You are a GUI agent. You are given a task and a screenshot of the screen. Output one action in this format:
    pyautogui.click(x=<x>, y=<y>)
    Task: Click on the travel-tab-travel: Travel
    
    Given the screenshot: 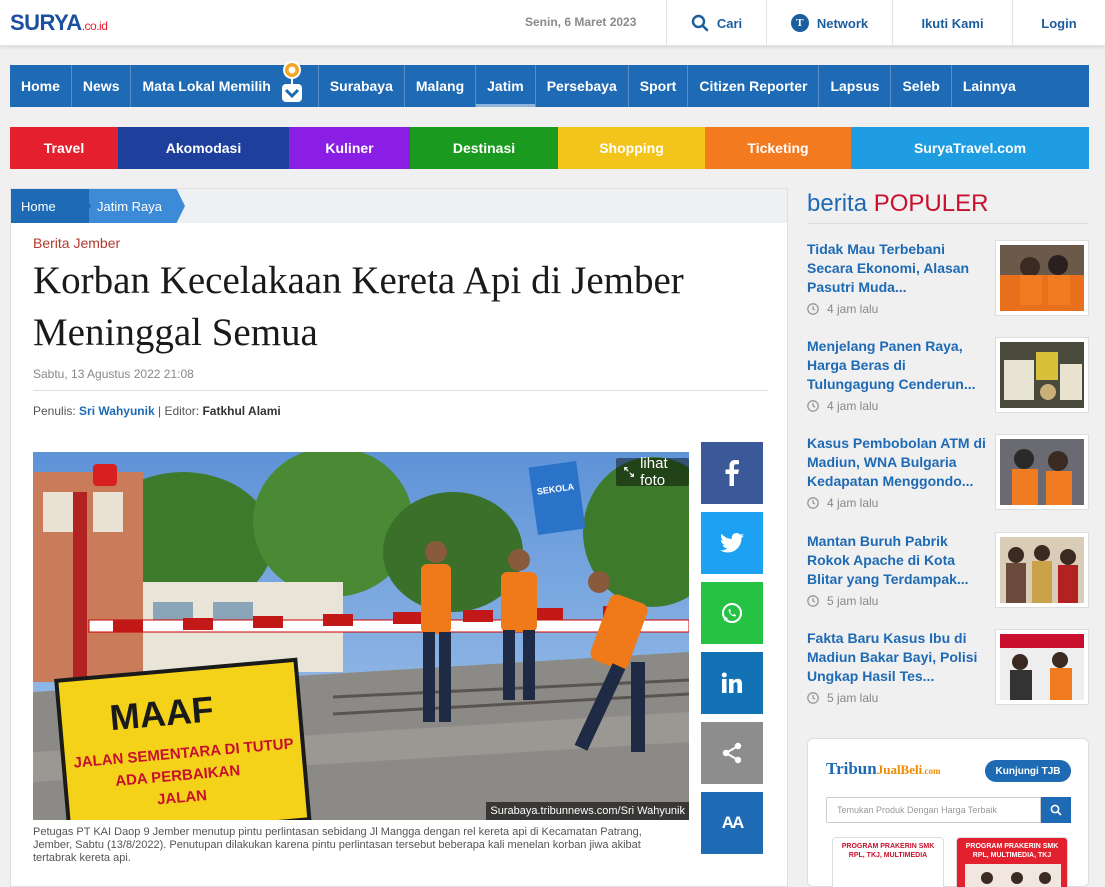 What is the action you would take?
    pyautogui.click(x=64, y=148)
    